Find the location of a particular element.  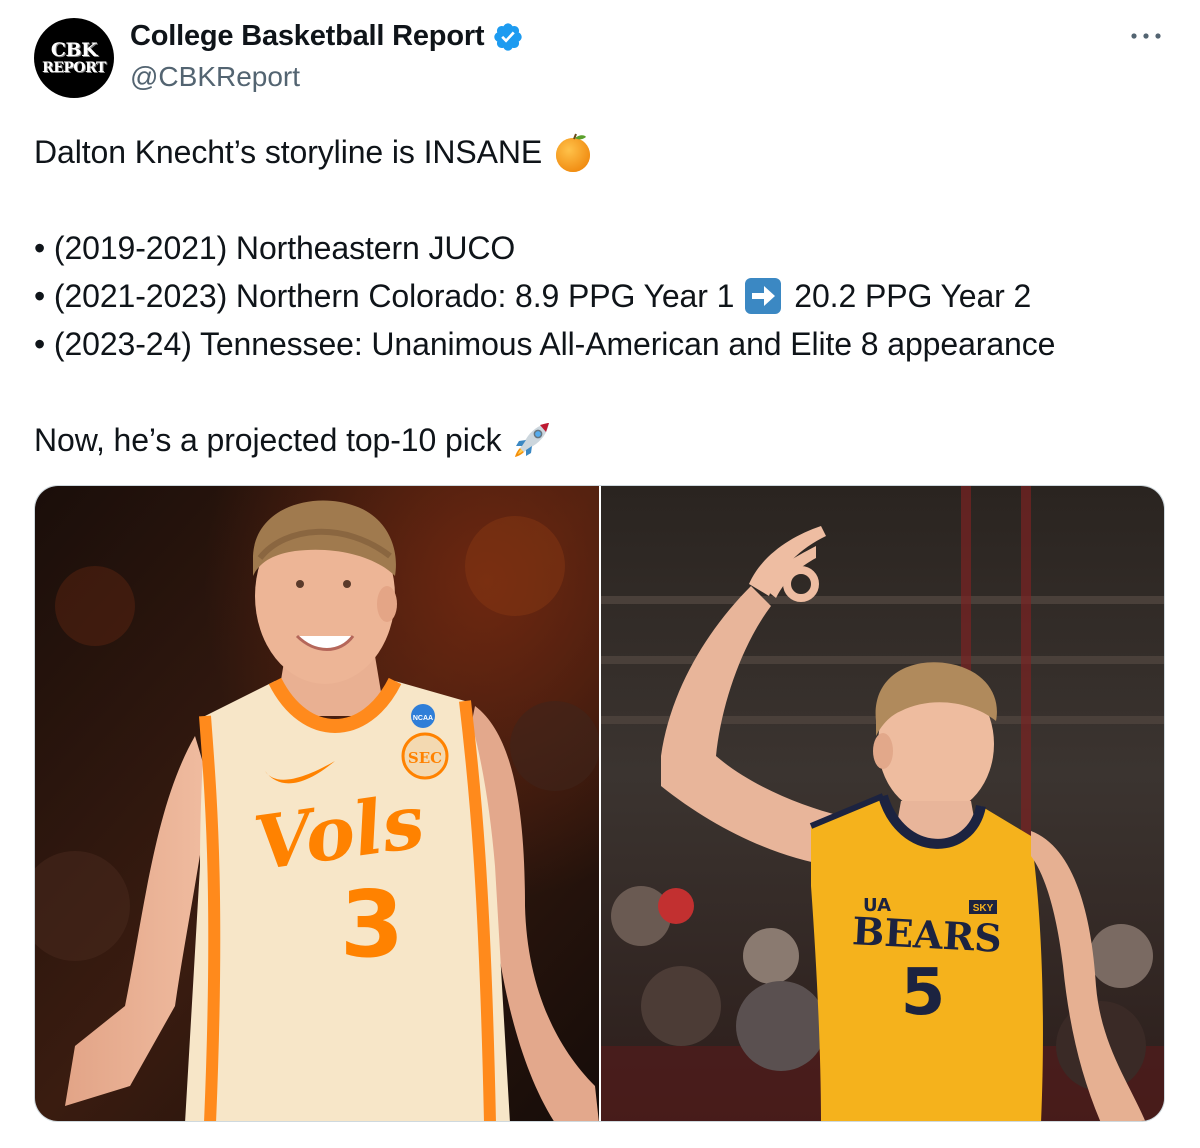

verified-badge-icon is located at coordinates (508, 36).